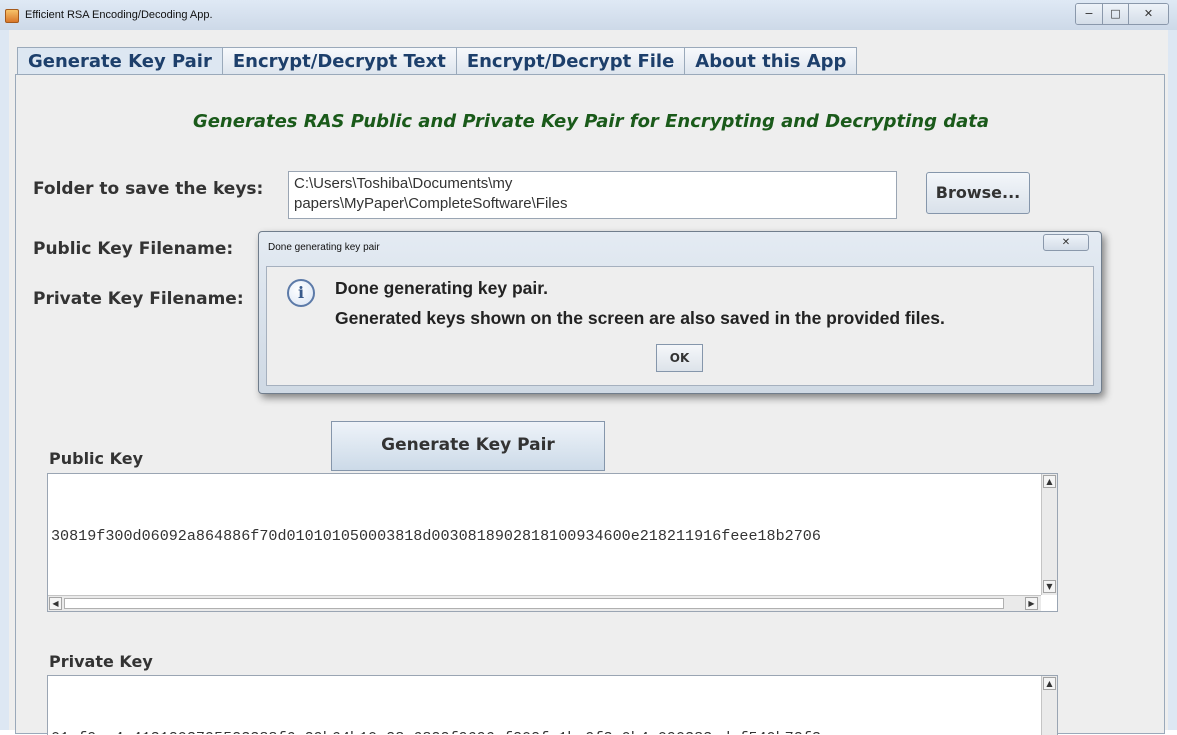 The width and height of the screenshot is (1177, 735). Describe the element at coordinates (1148, 14) in the screenshot. I see `close-button: ✕` at that location.